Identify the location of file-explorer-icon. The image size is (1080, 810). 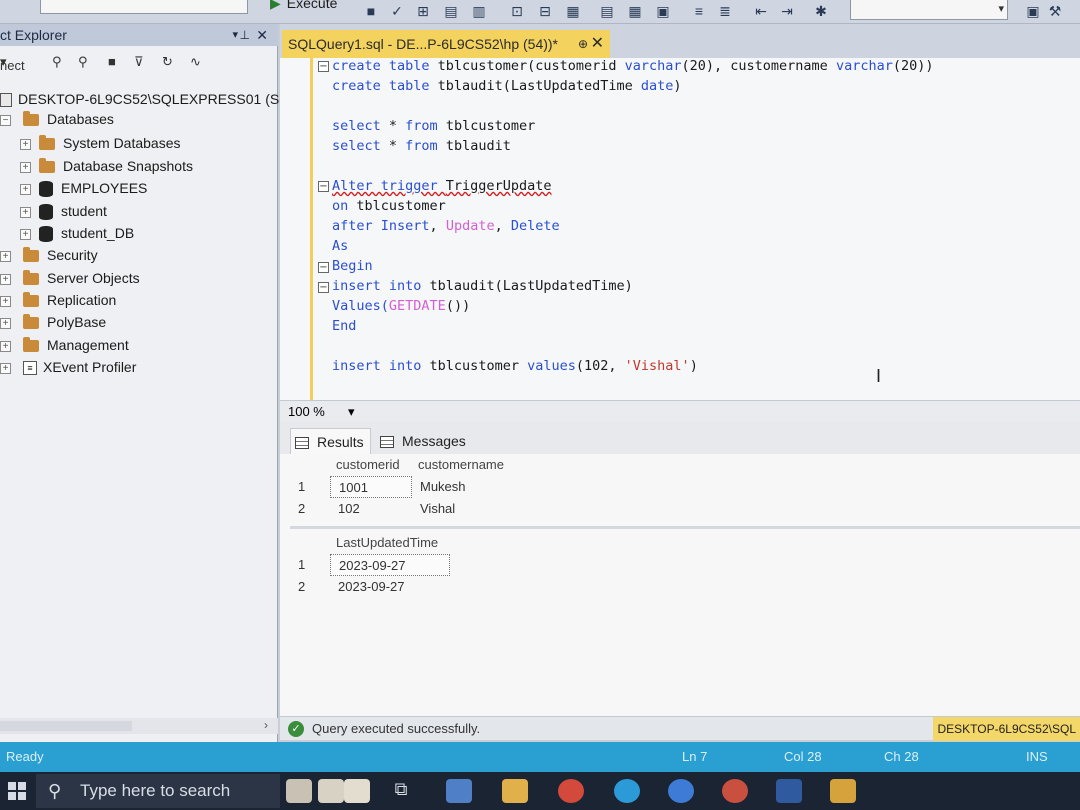
(515, 791).